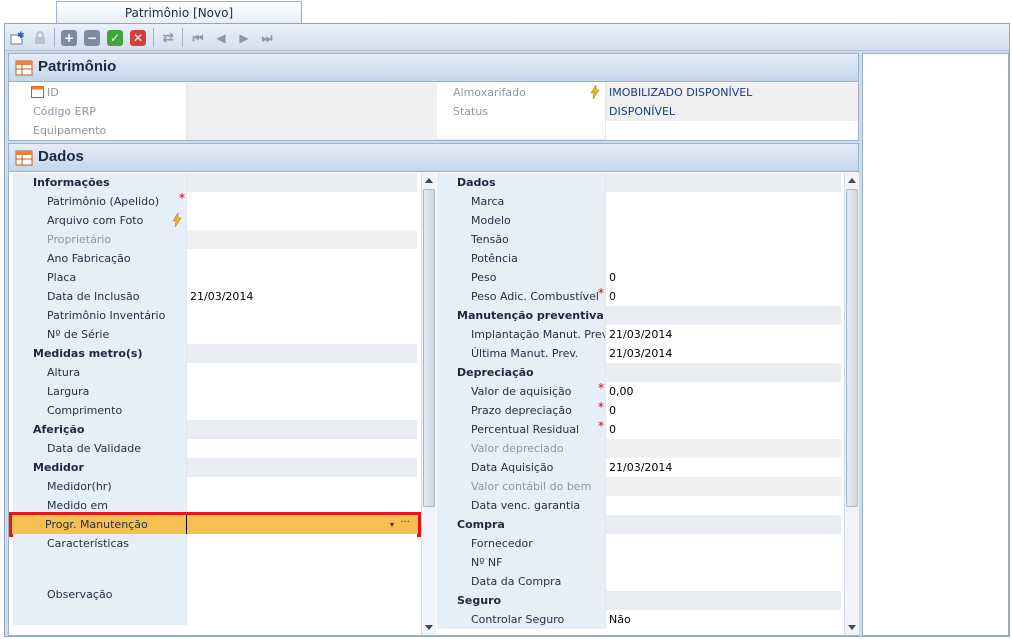 The width and height of the screenshot is (1012, 639). What do you see at coordinates (639, 448) in the screenshot?
I see `field-row: Valor depreciado` at bounding box center [639, 448].